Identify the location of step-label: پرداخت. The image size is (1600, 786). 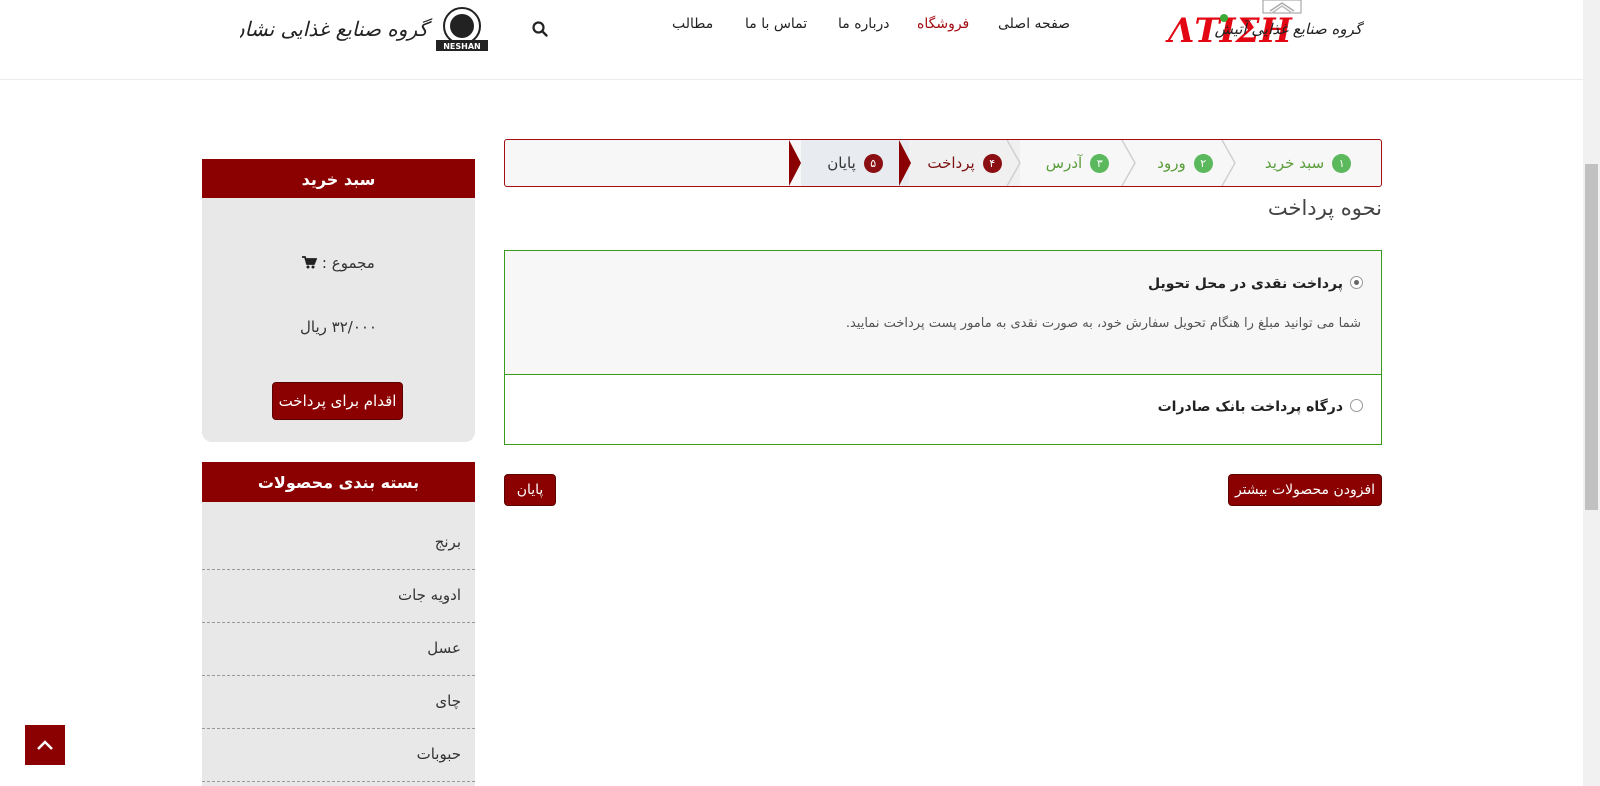
(951, 163).